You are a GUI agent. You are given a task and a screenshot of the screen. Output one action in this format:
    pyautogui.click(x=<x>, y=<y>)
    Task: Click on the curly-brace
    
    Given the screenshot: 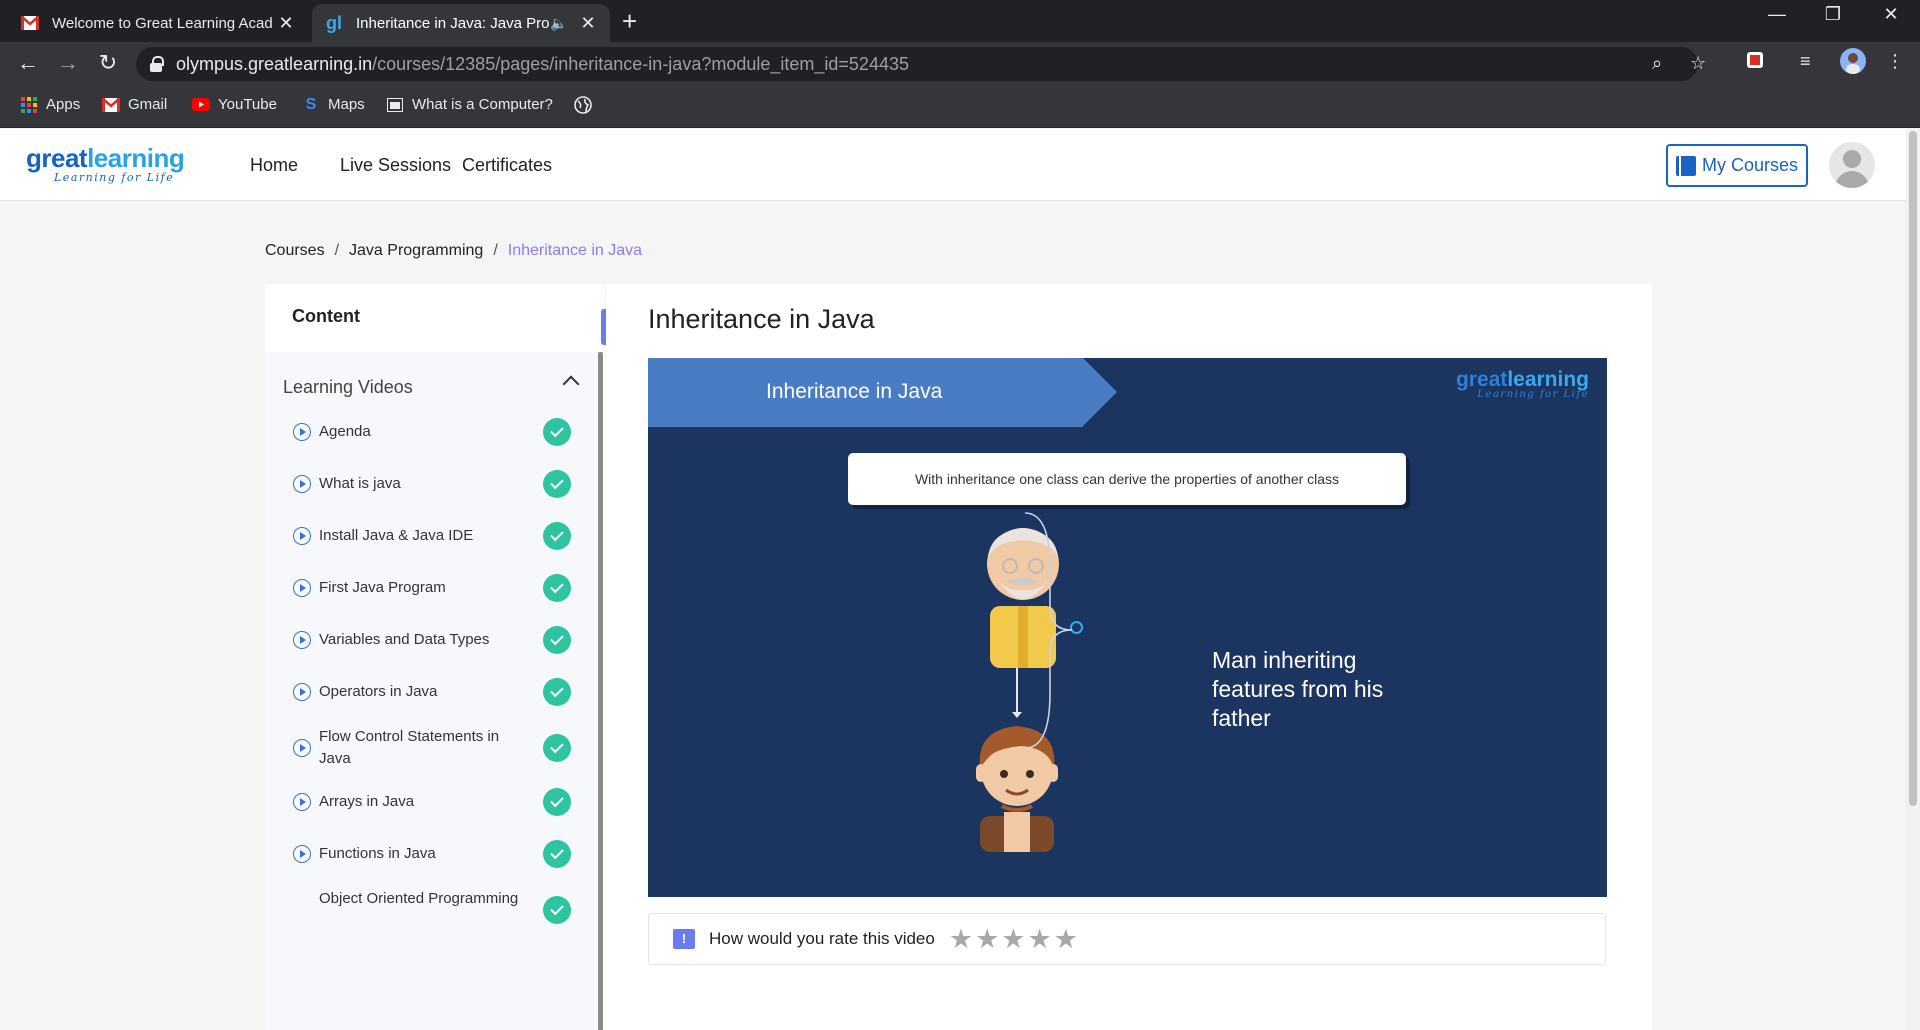 What is the action you would take?
    pyautogui.click(x=1048, y=630)
    